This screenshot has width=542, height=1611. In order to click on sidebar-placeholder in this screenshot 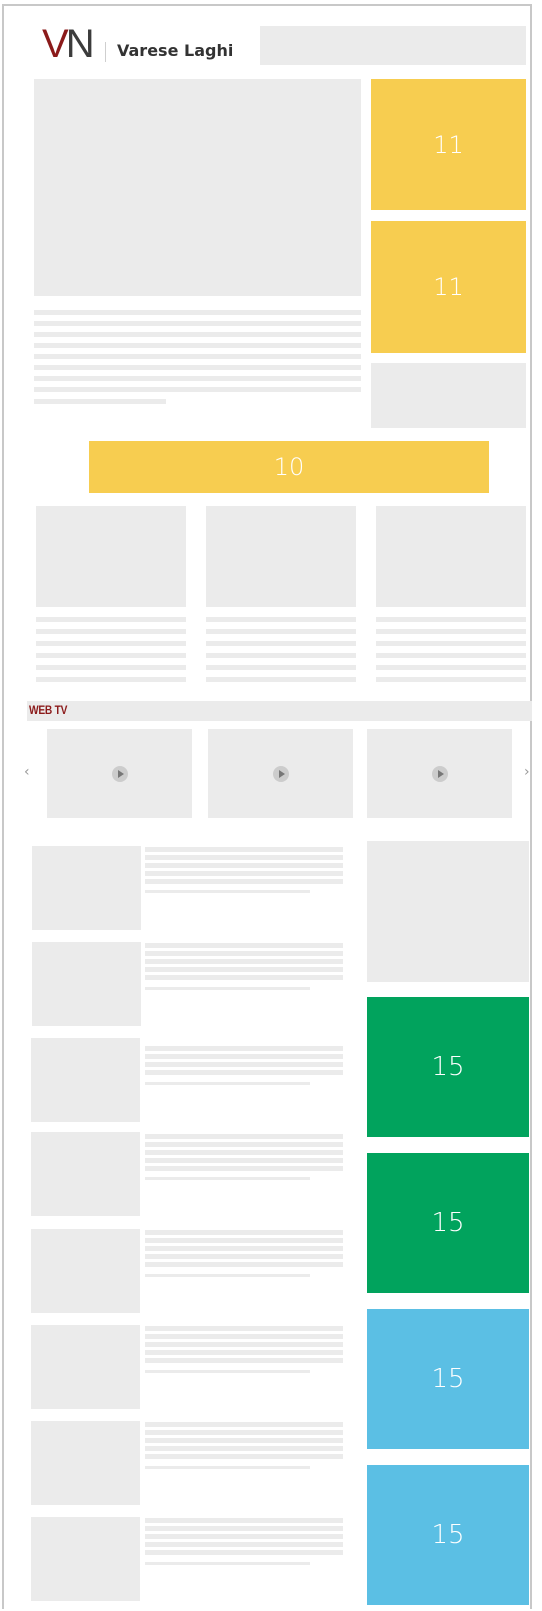, I will do `click(448, 395)`.